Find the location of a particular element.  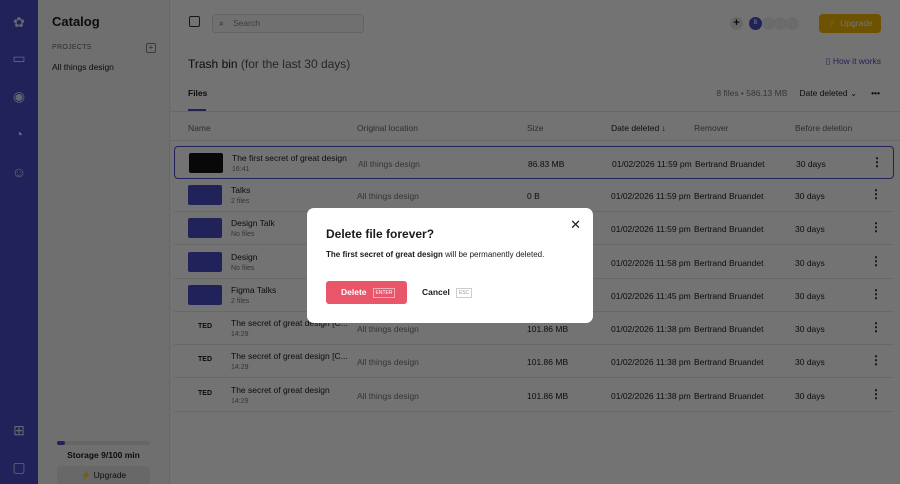

search-input: ⌕ Search is located at coordinates (288, 23).